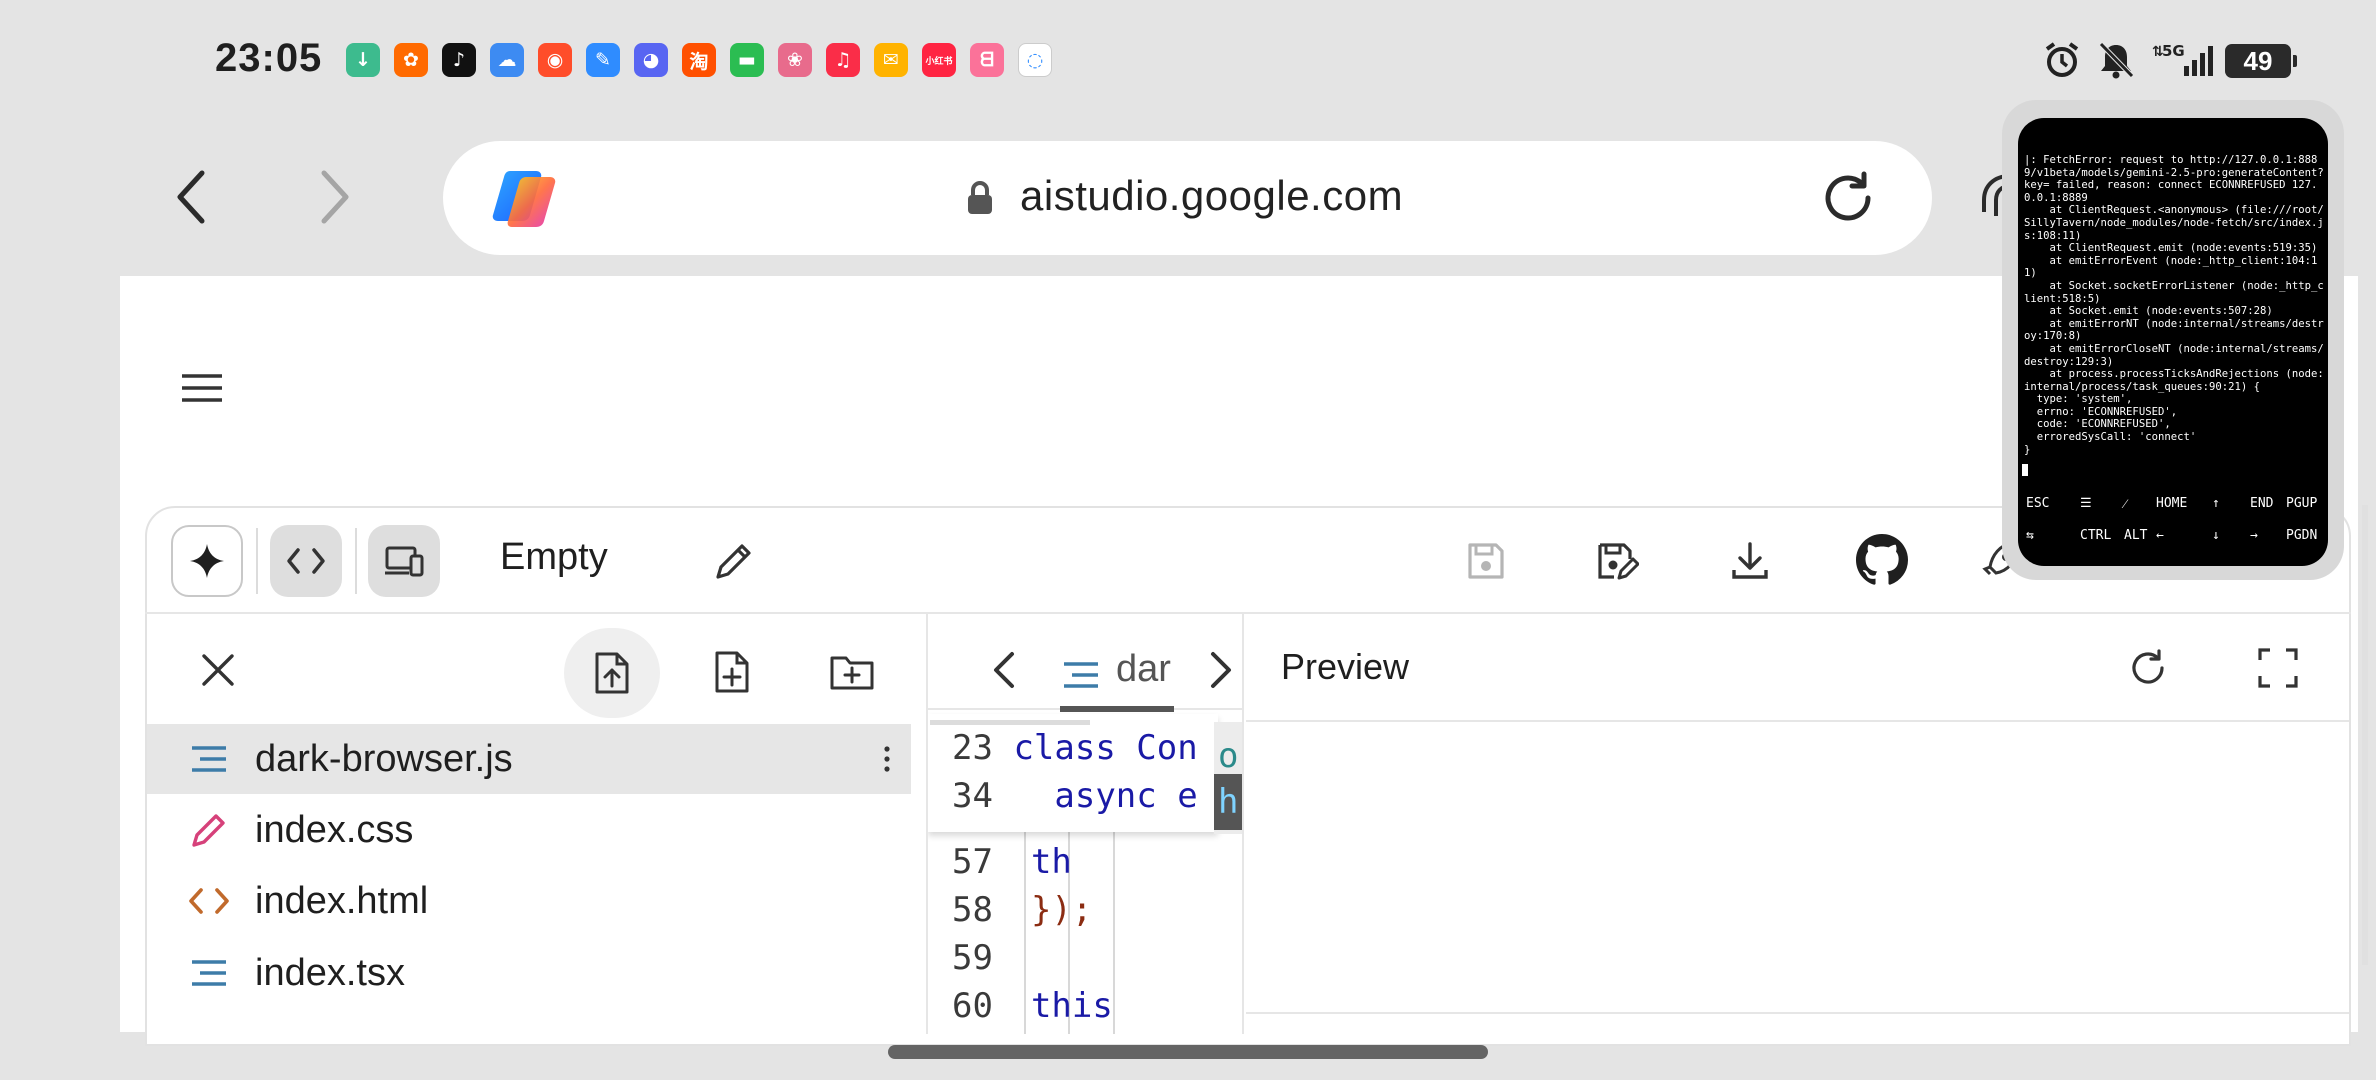 This screenshot has height=1080, width=2376. Describe the element at coordinates (2254, 535) in the screenshot. I see `terminal-key-5: →` at that location.